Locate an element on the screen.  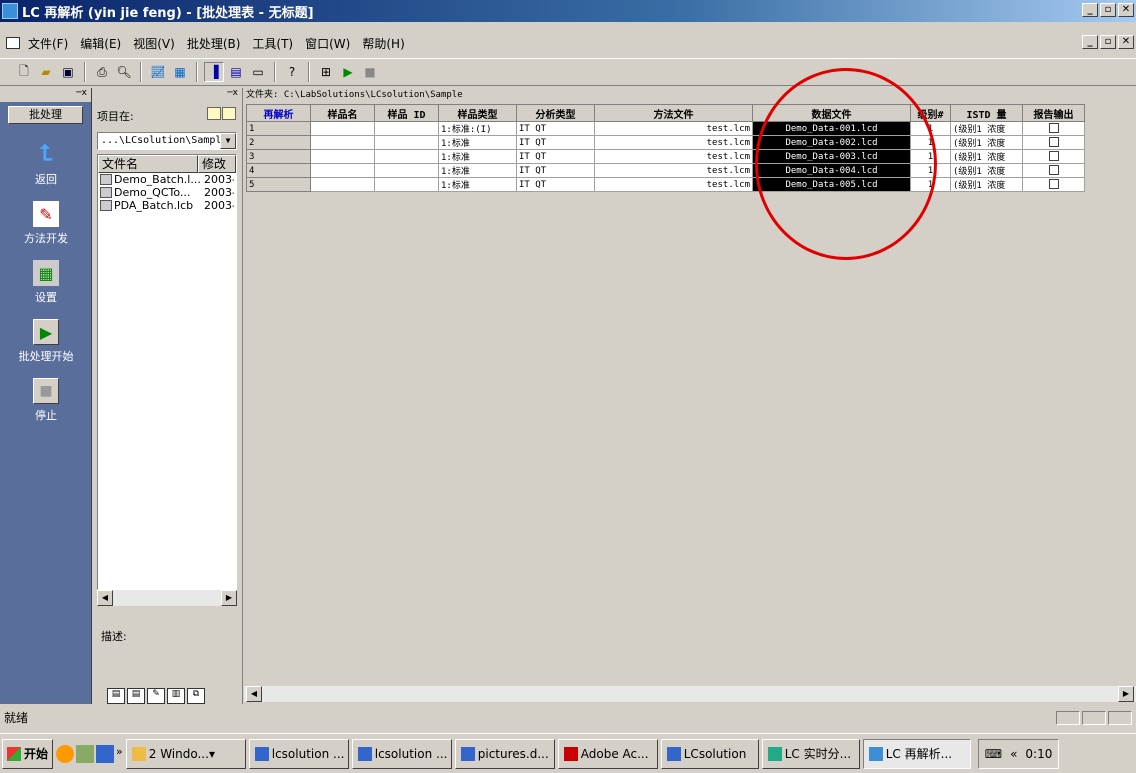
file-list-hscroll: ◀ ▶ is located at coordinates (167, 598).